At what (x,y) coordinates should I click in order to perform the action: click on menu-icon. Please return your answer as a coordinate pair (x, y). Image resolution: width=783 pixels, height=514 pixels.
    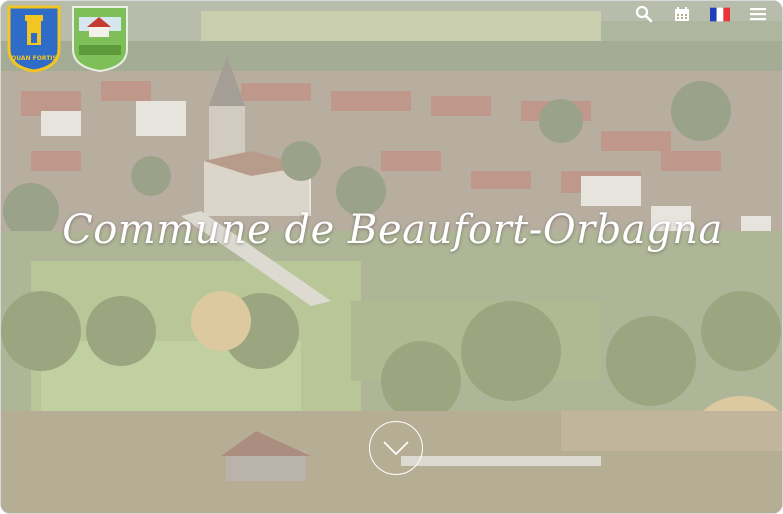
    Looking at the image, I should click on (758, 14).